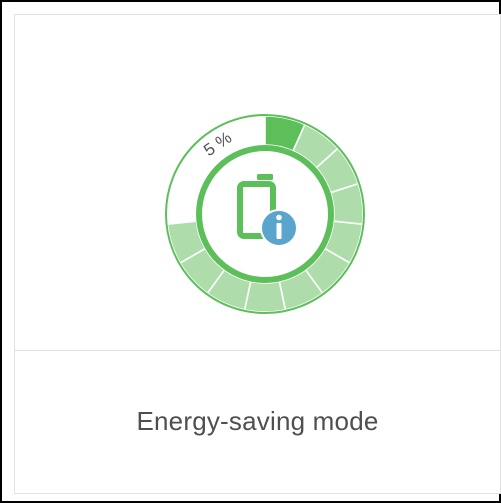  I want to click on info-badge-dot, so click(279, 217).